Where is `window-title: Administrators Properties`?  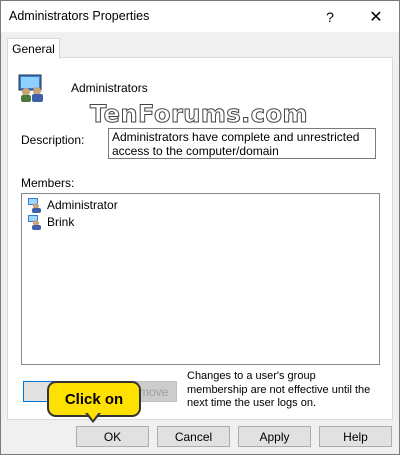
window-title: Administrators Properties is located at coordinates (79, 16).